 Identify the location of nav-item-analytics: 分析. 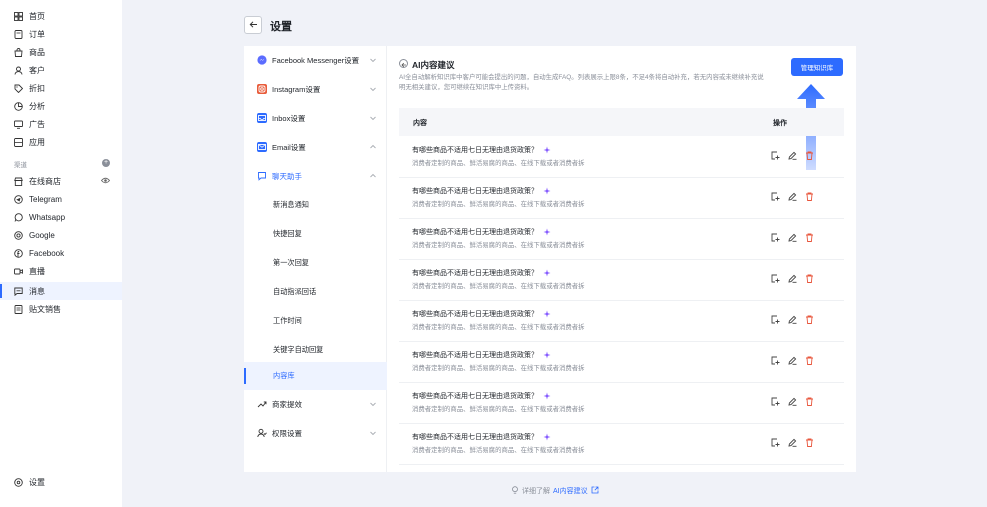
(61, 106).